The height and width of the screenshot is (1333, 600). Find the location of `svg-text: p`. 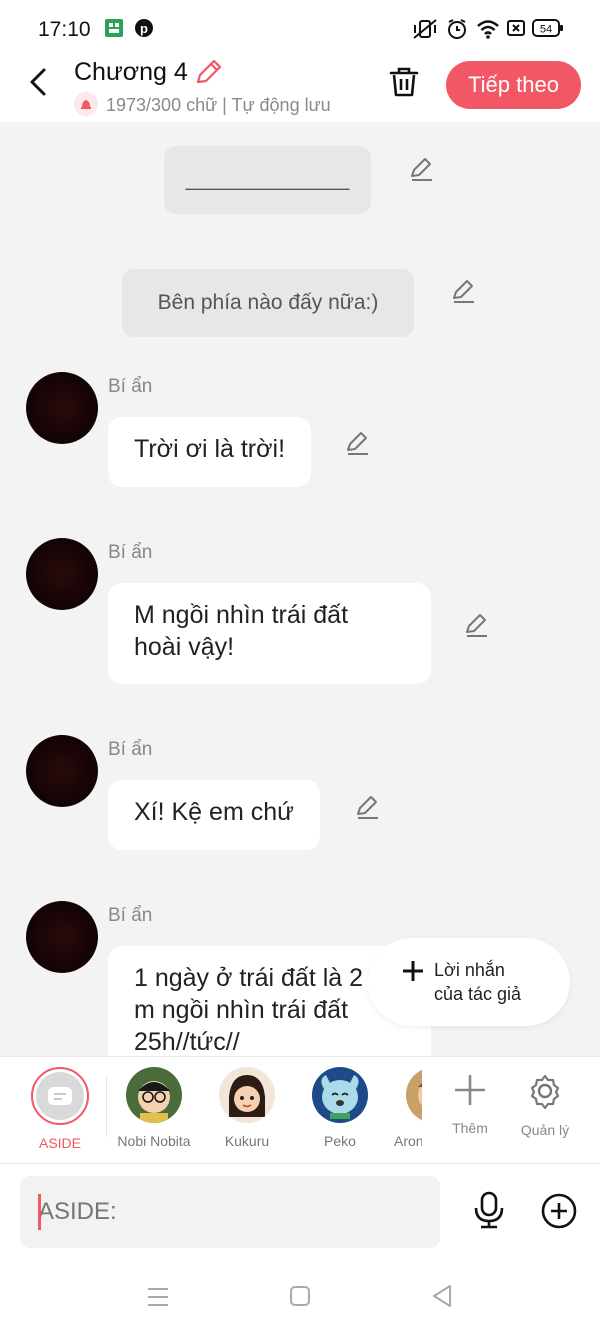

svg-text: p is located at coordinates (144, 28).